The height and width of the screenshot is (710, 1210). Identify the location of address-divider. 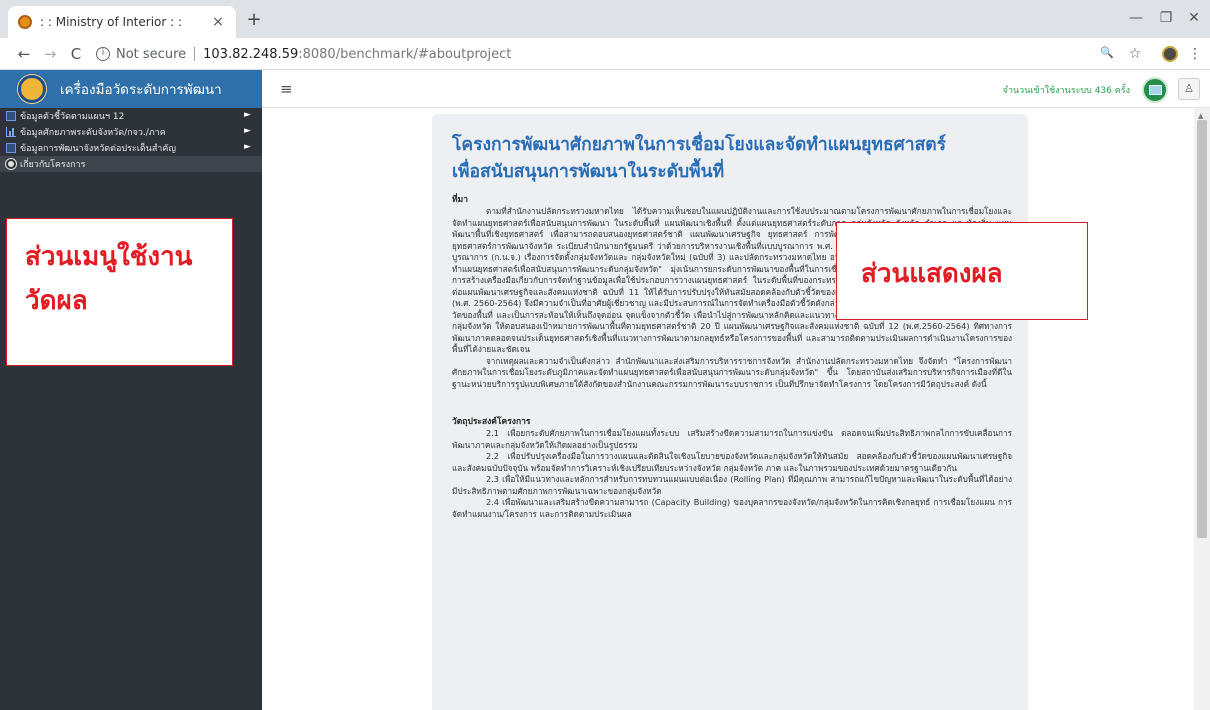
(195, 54).